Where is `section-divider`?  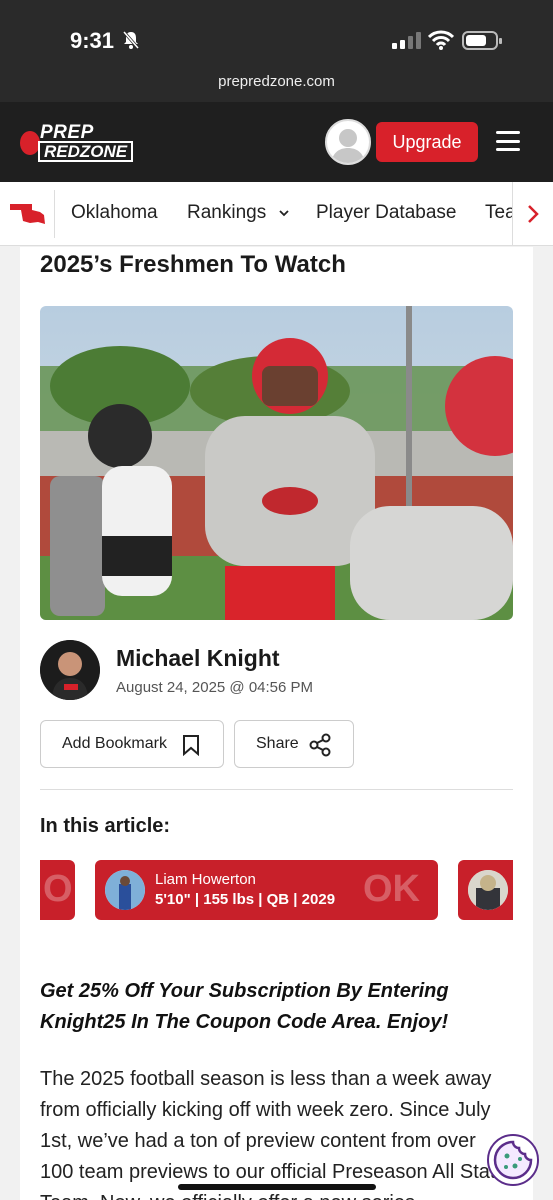
section-divider is located at coordinates (276, 789).